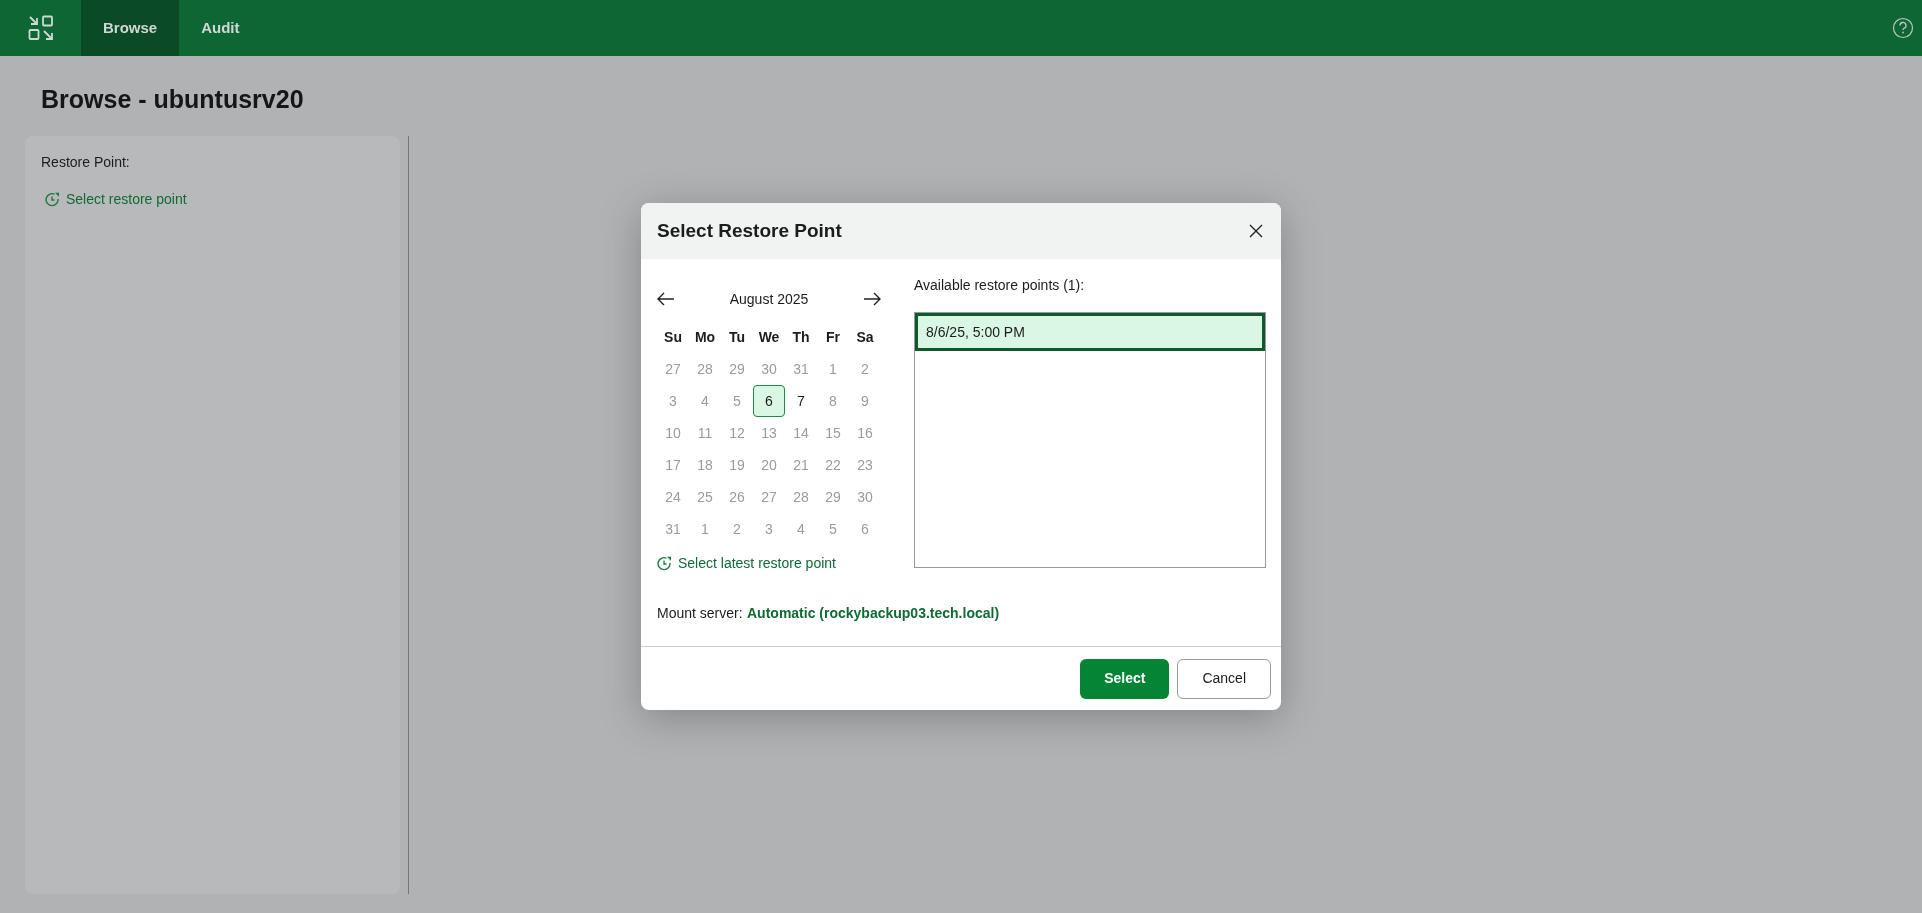 This screenshot has height=913, width=1922. I want to click on cancel-button: Cancel, so click(1224, 678).